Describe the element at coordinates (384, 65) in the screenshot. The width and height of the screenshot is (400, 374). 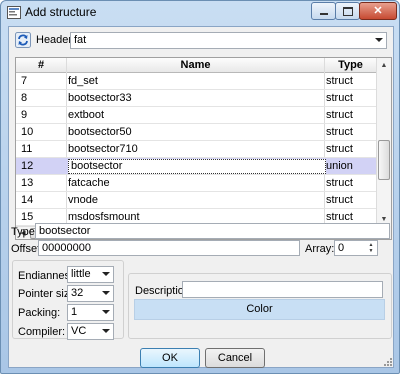
I see `scroll-up-icon: ▲` at that location.